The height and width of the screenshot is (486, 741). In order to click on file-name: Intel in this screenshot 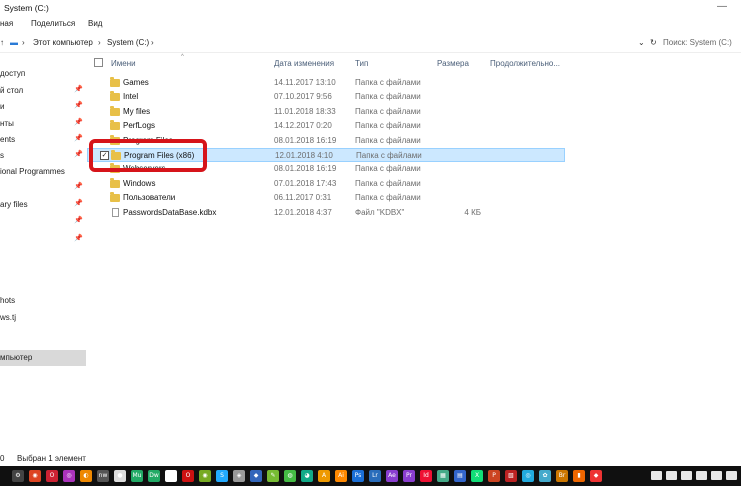, I will do `click(131, 96)`.